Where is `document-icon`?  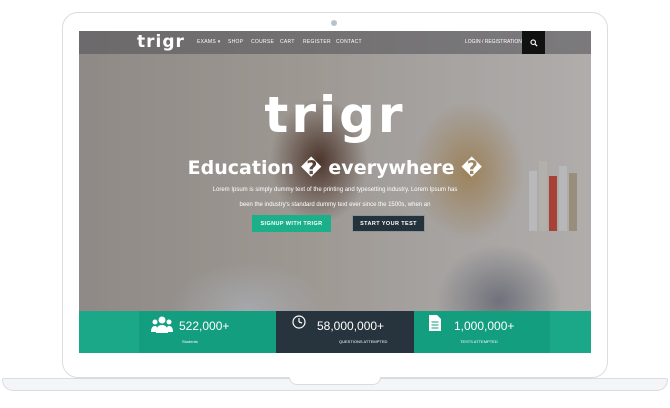
document-icon is located at coordinates (435, 323).